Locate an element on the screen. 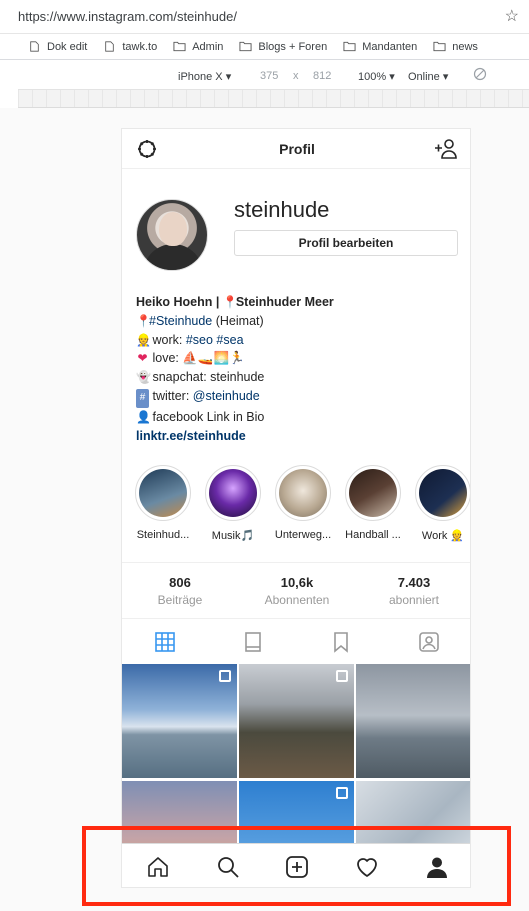 The image size is (529, 911). url-text: https://www.instagram.com/steinhude/ is located at coordinates (127, 16).